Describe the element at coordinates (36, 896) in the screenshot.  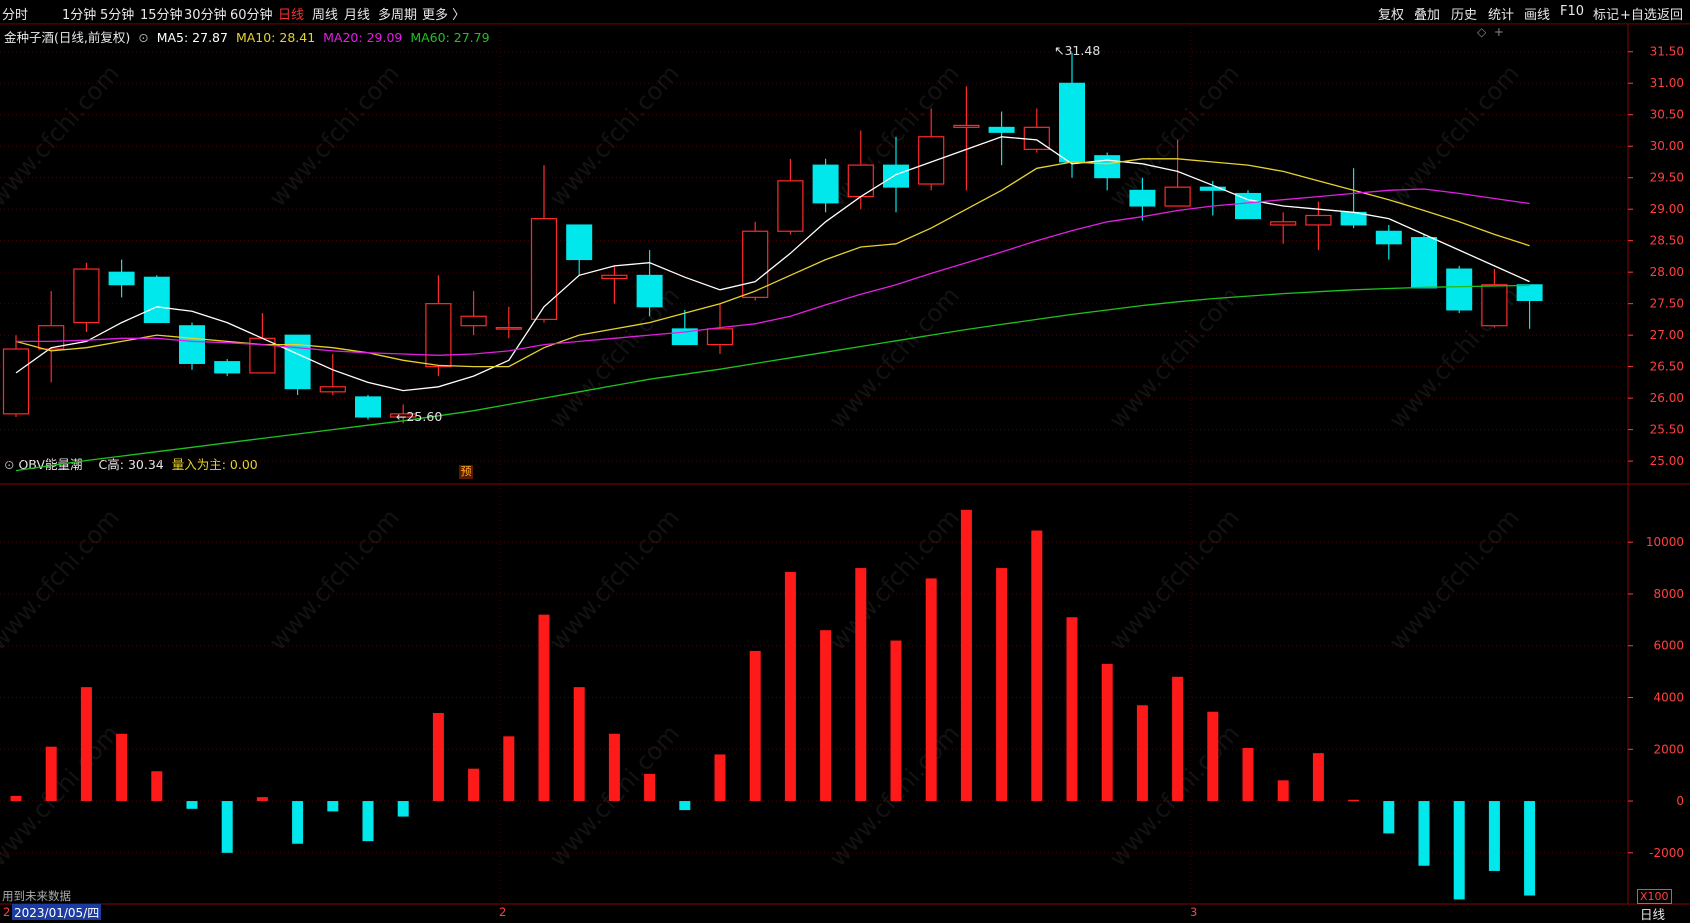
I see `future-data-label: 用到未来数据` at that location.